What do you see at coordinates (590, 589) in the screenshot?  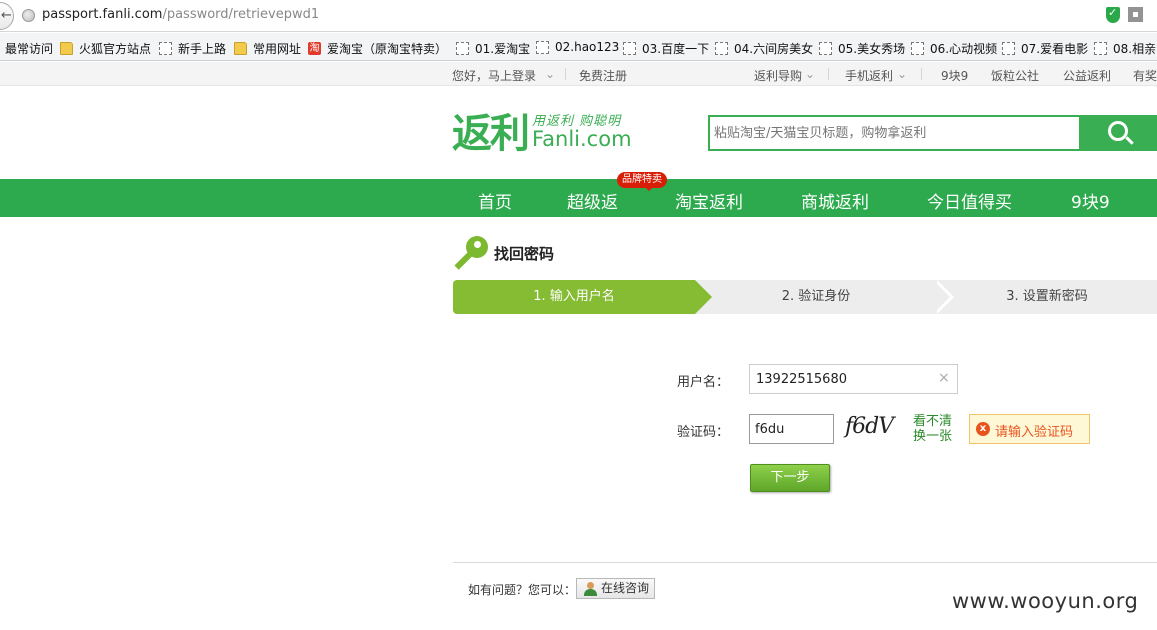 I see `person-icon` at bounding box center [590, 589].